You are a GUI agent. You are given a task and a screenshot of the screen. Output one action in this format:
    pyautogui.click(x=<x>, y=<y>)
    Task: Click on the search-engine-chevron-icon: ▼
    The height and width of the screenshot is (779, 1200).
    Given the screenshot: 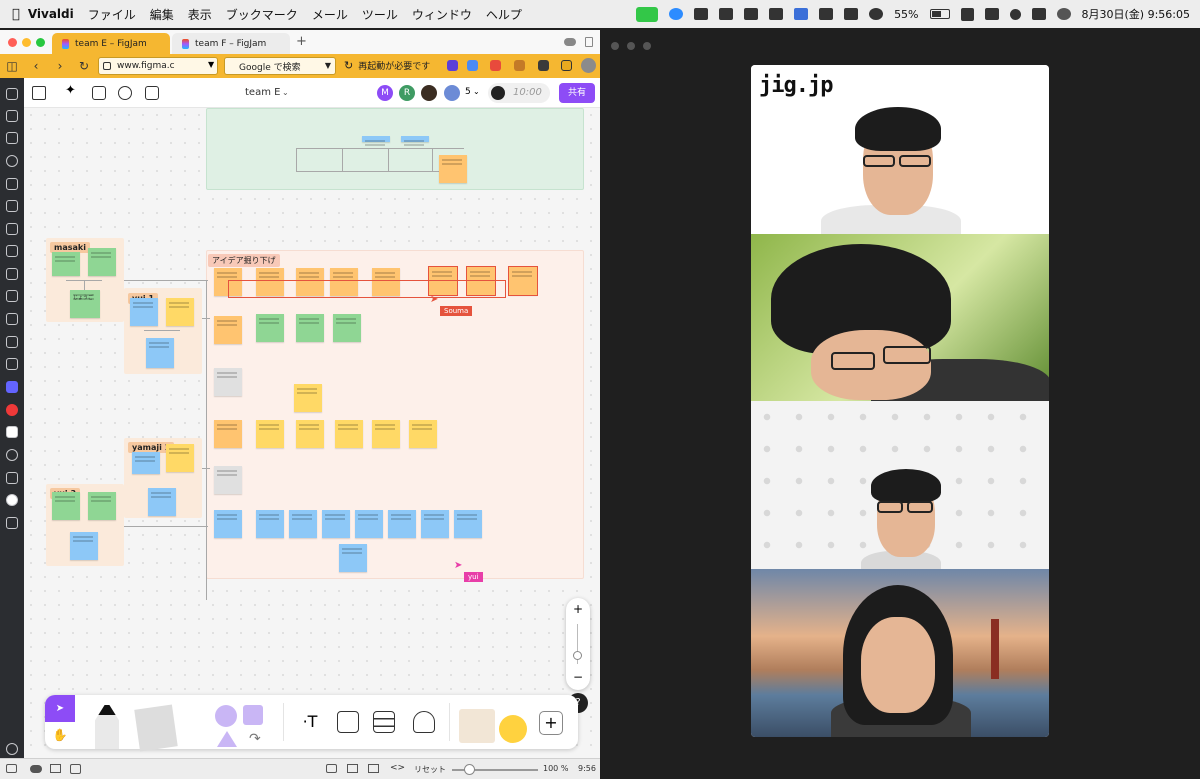 What is the action you would take?
    pyautogui.click(x=328, y=65)
    